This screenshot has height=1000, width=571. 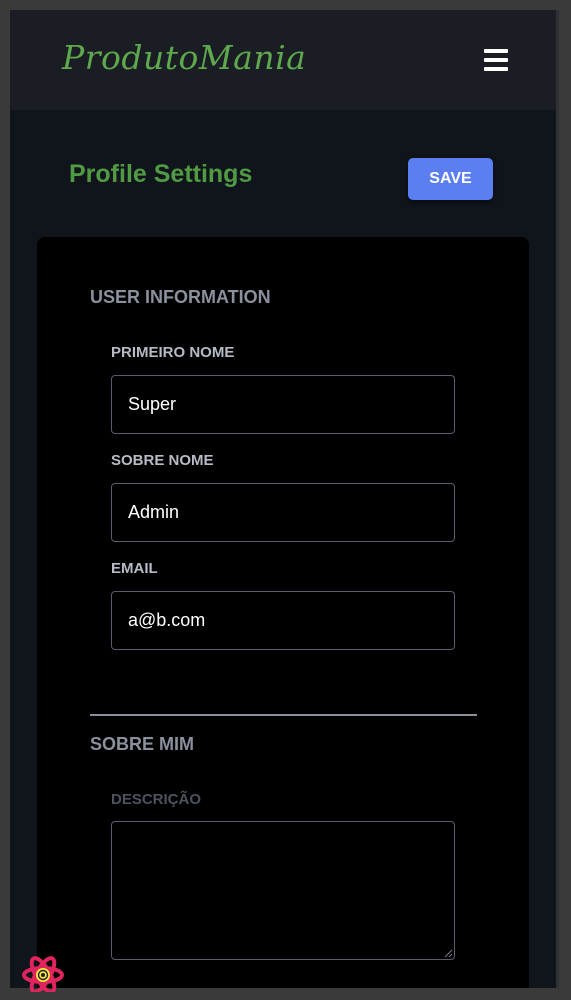 I want to click on save-button: SAVE, so click(x=450, y=179).